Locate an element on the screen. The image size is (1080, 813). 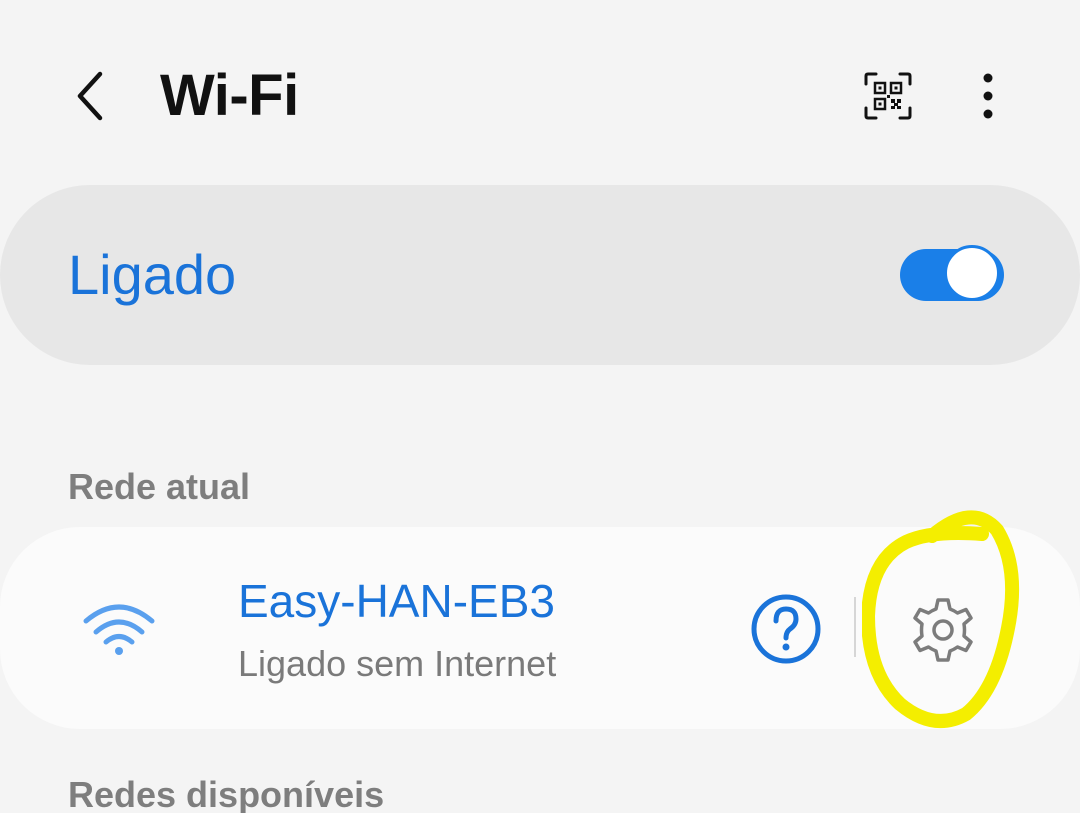
wifi-toggle-switch is located at coordinates (952, 275).